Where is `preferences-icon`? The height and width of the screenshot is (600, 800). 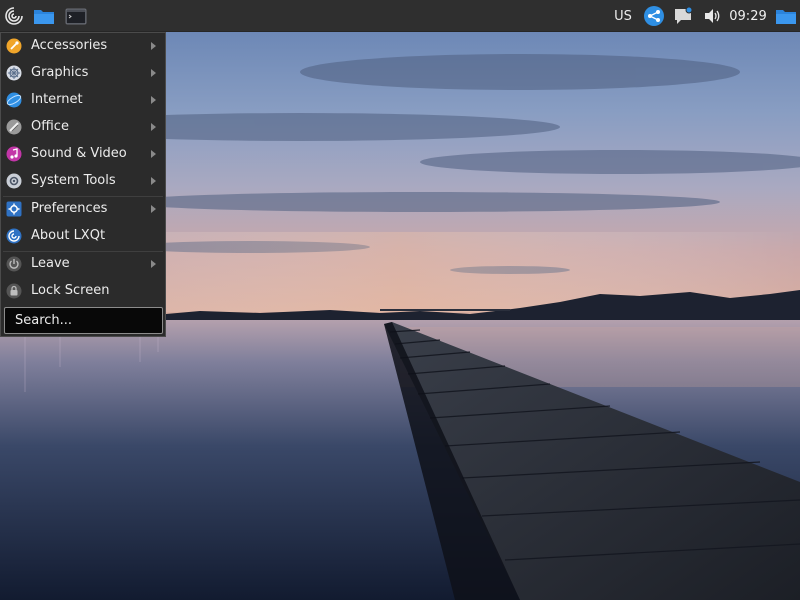
preferences-icon is located at coordinates (14, 209).